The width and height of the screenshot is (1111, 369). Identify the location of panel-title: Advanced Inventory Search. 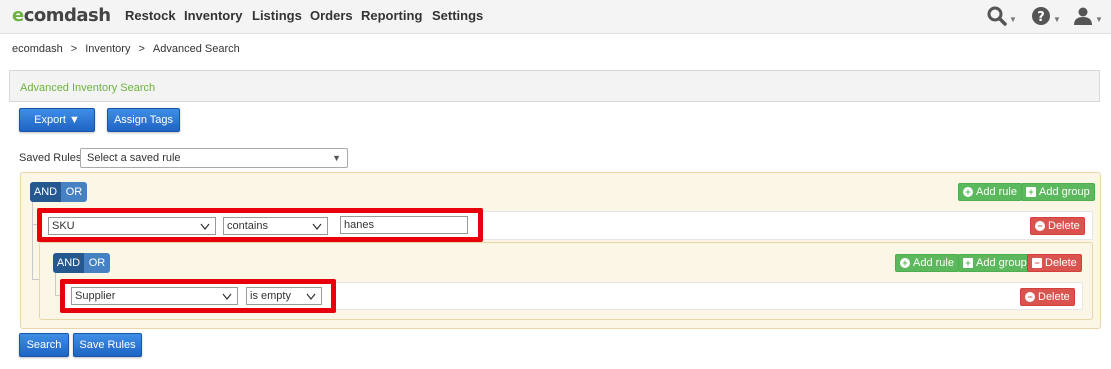
(88, 88).